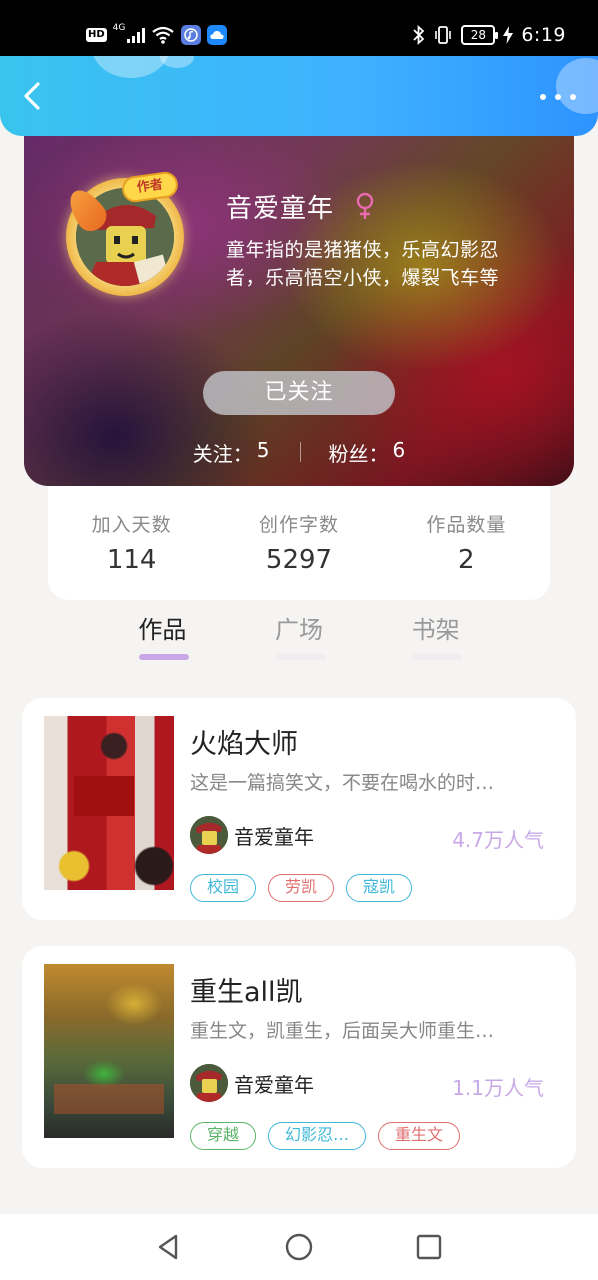 This screenshot has height=1280, width=598. I want to click on hd-badge: HD, so click(96, 35).